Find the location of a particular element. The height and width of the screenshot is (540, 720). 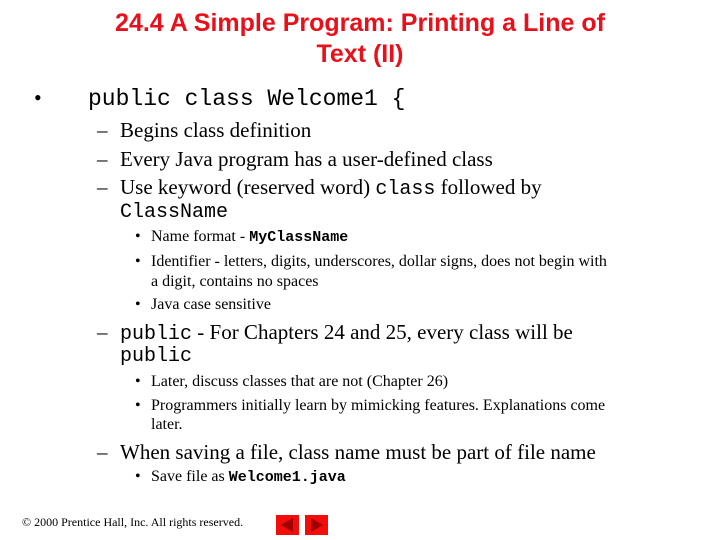

keyword-class-code: class is located at coordinates (405, 189).